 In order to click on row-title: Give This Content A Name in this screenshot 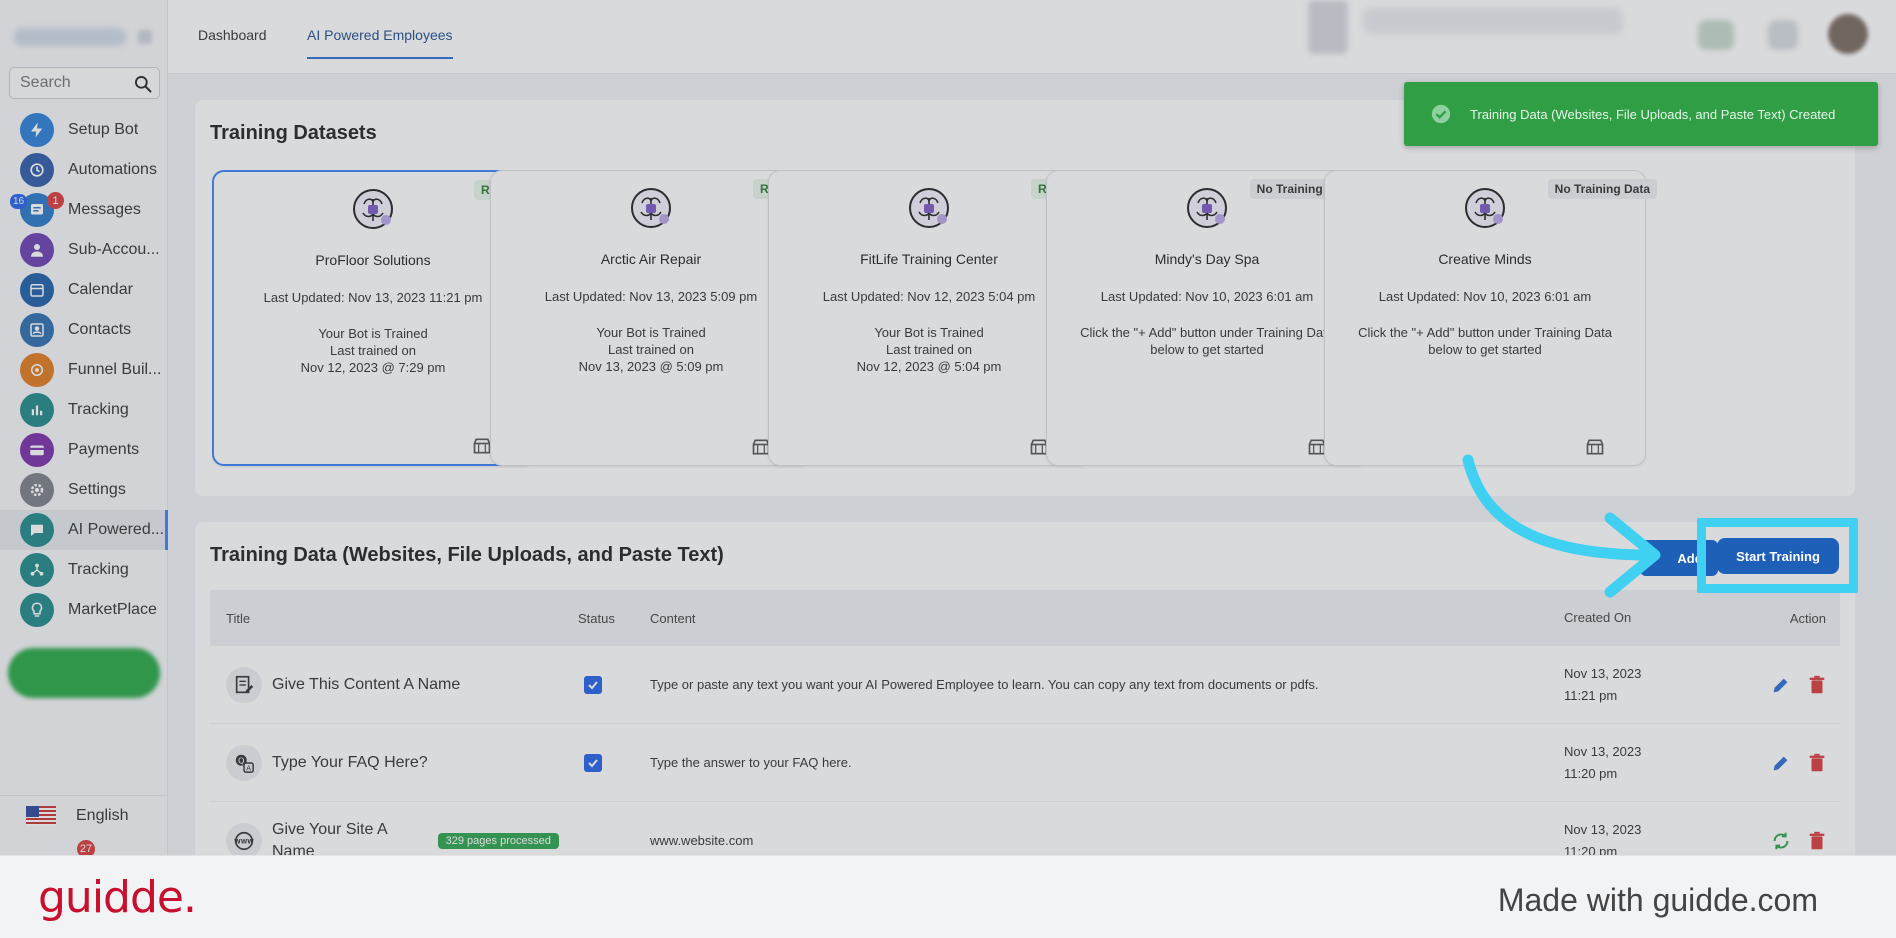, I will do `click(366, 684)`.